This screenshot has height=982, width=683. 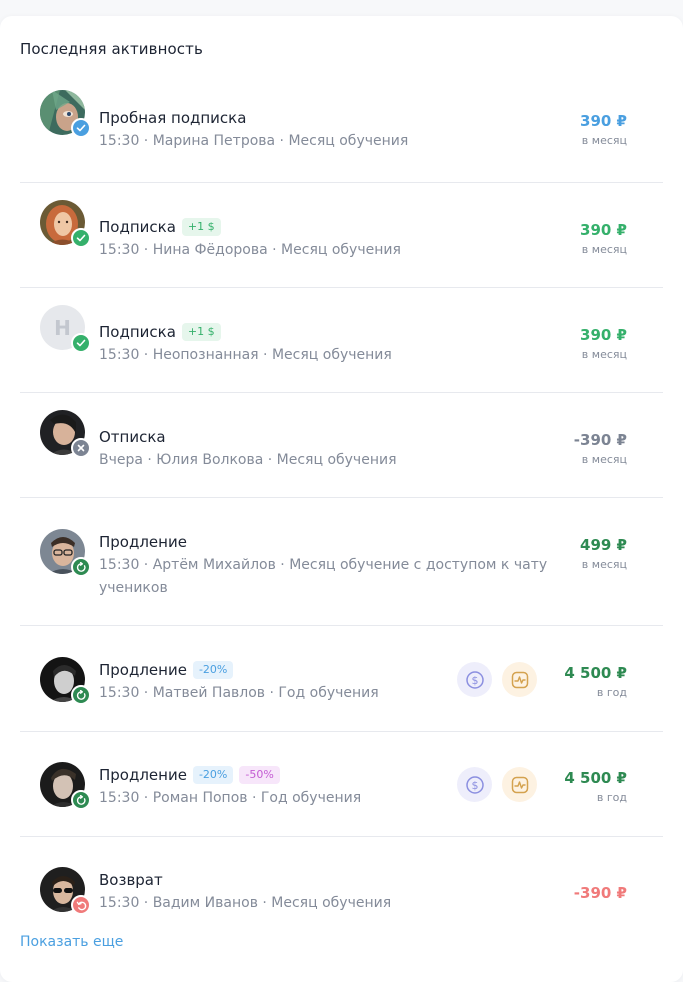 What do you see at coordinates (248, 460) in the screenshot?
I see `item-meta: Вчера · Юлия Волкова · Месяц обучения` at bounding box center [248, 460].